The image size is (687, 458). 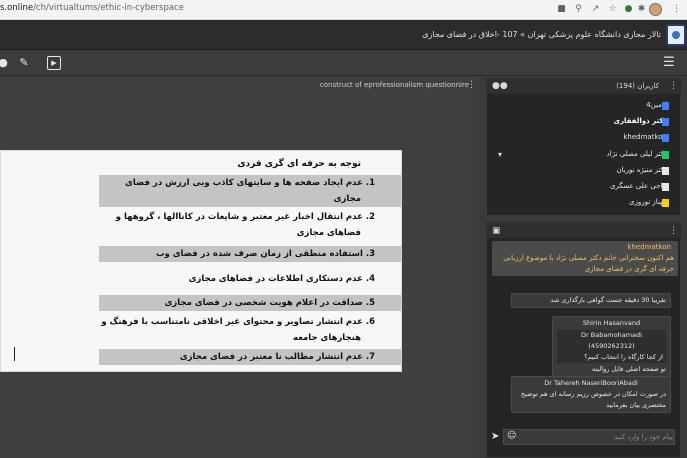 I want to click on slide-item-4: 4. عدم دستکاری اطلاعات در فضاهای مجازی, so click(x=250, y=279).